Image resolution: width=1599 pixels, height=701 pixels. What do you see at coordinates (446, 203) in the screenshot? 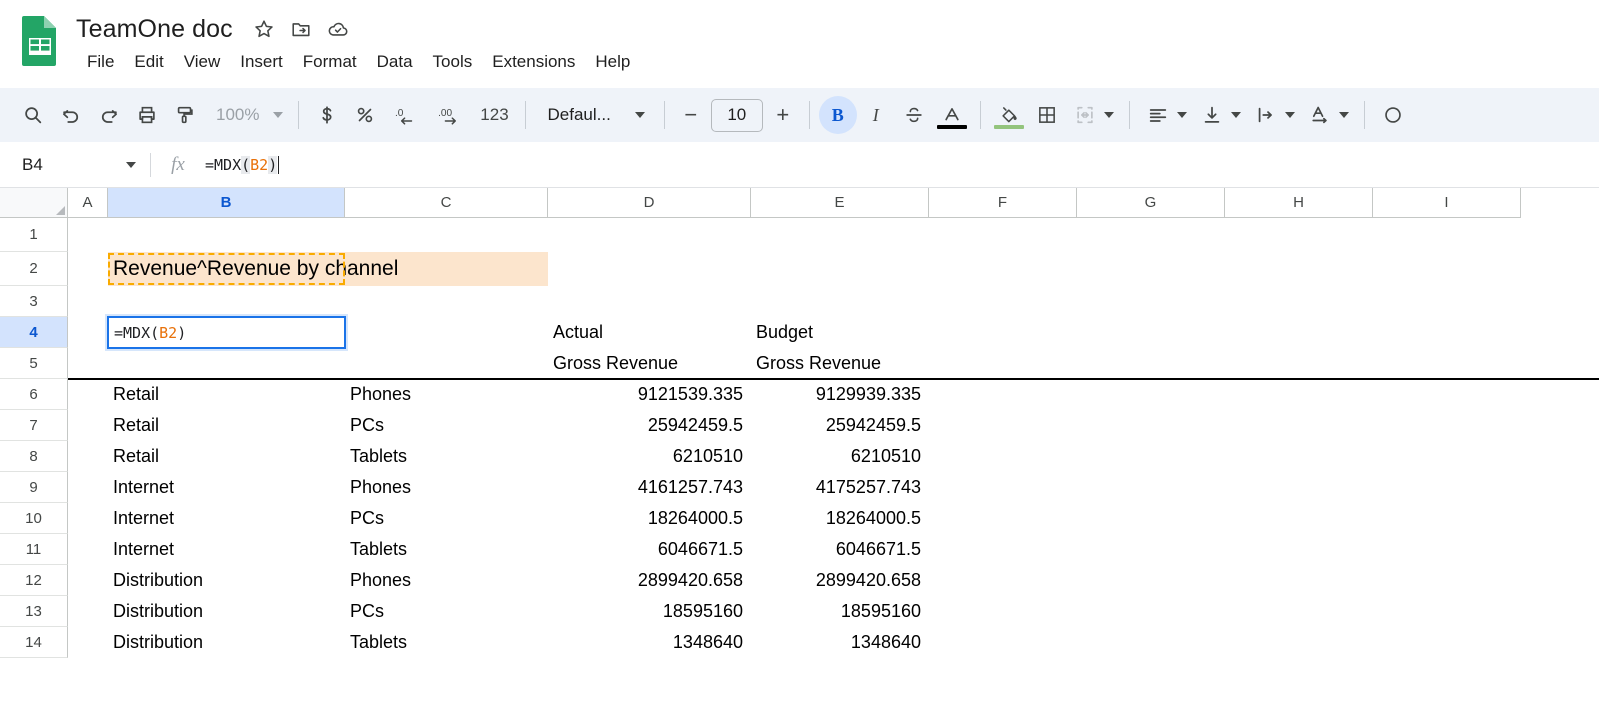
I see `column-header-c: C` at bounding box center [446, 203].